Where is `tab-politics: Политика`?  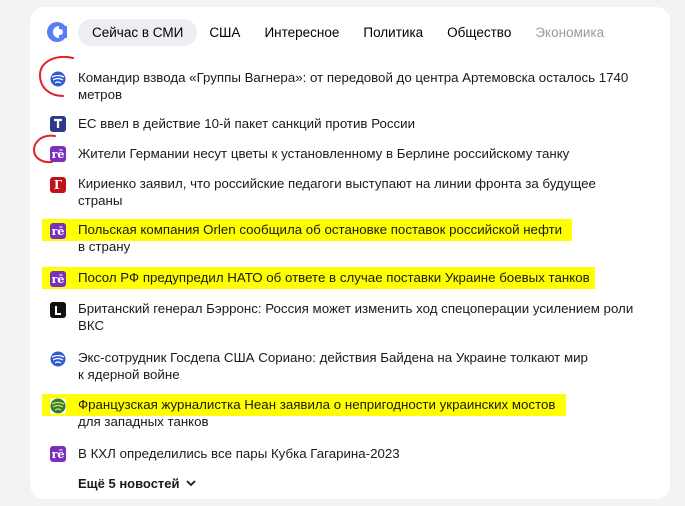
tab-politics: Политика is located at coordinates (393, 32).